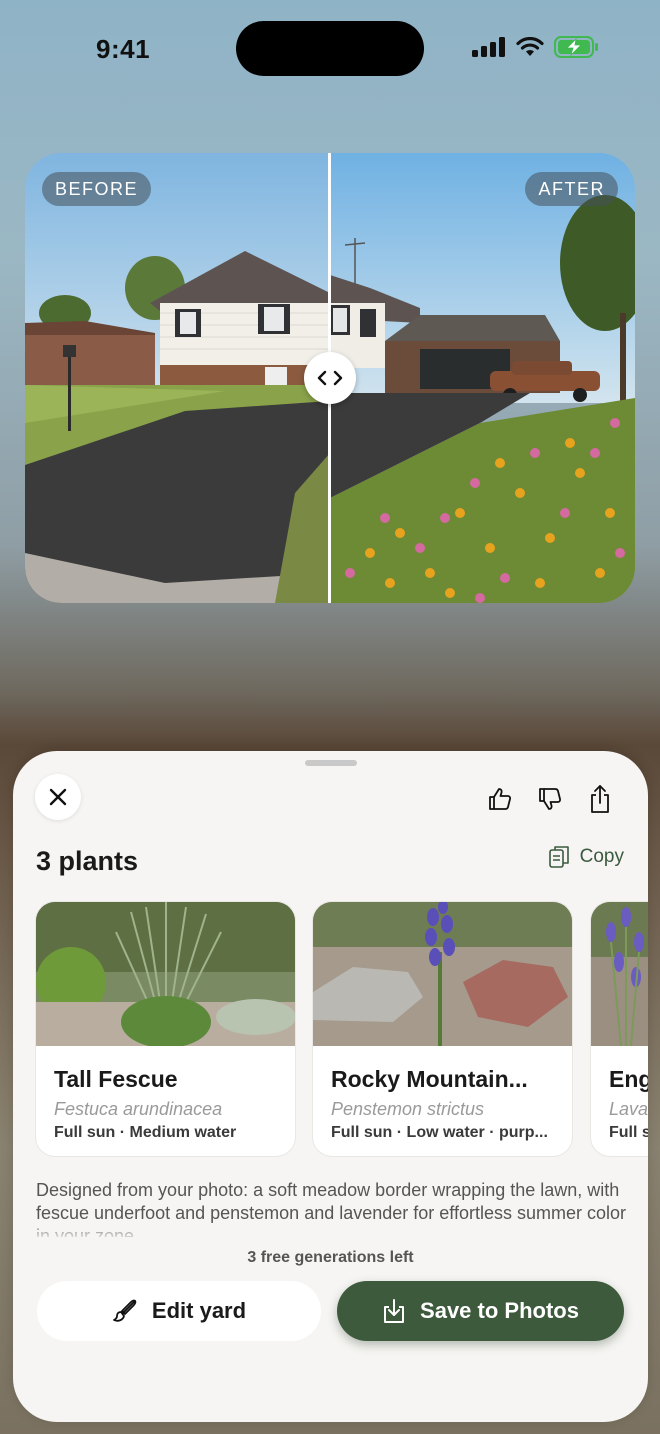 Image resolution: width=660 pixels, height=1434 pixels. Describe the element at coordinates (177, 378) in the screenshot. I see `before-image: BEFORE` at that location.